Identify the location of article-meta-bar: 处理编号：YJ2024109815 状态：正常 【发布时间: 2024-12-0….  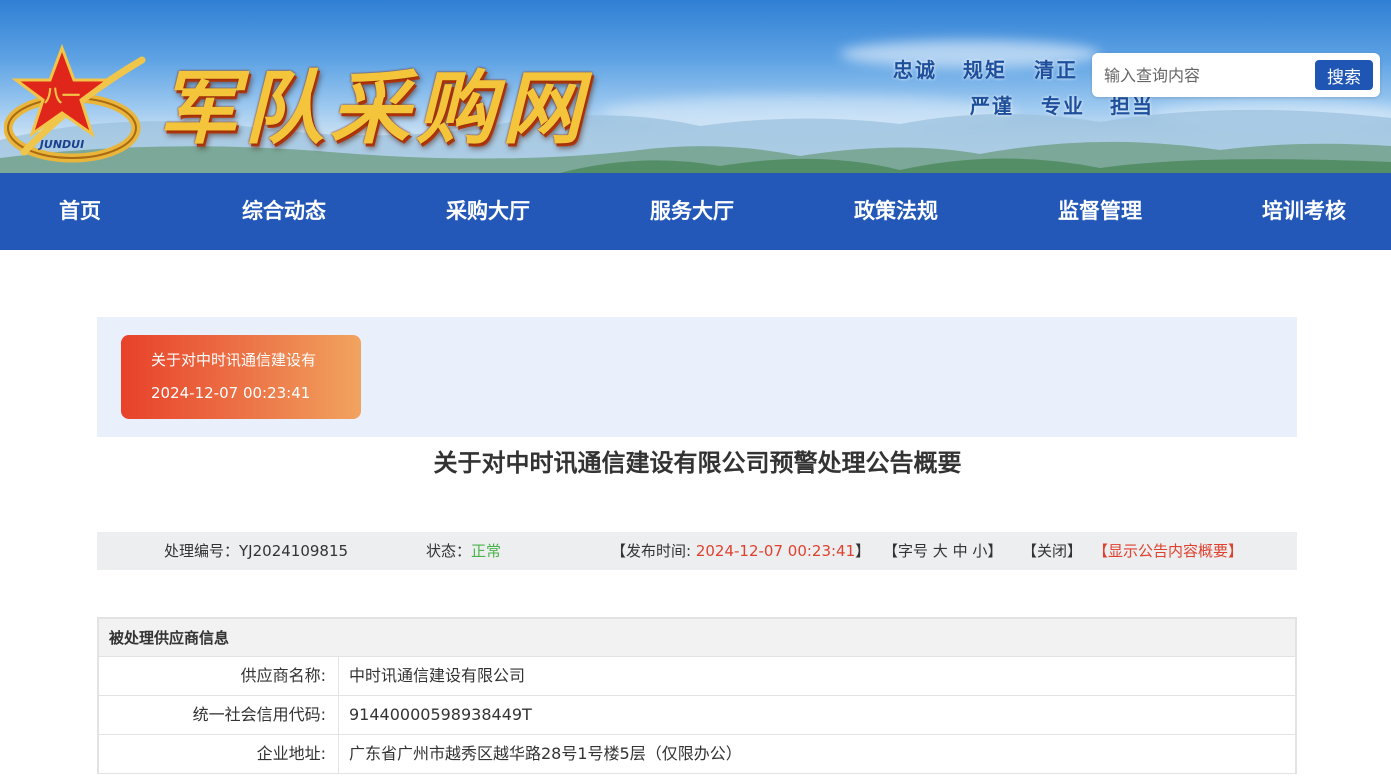
(697, 551).